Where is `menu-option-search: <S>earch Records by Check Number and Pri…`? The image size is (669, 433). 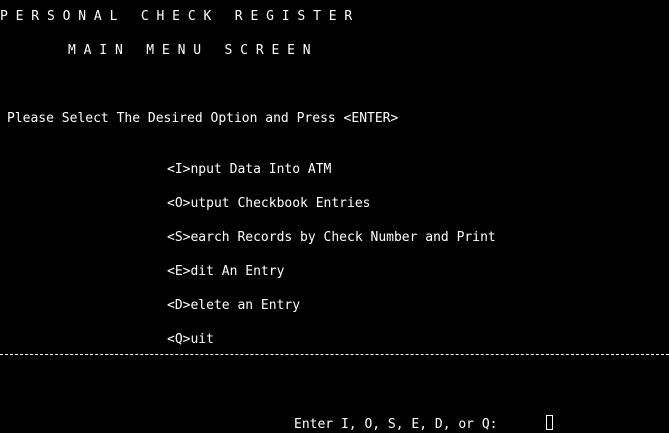 menu-option-search: <S>earch Records by Check Number and Pri… is located at coordinates (331, 238).